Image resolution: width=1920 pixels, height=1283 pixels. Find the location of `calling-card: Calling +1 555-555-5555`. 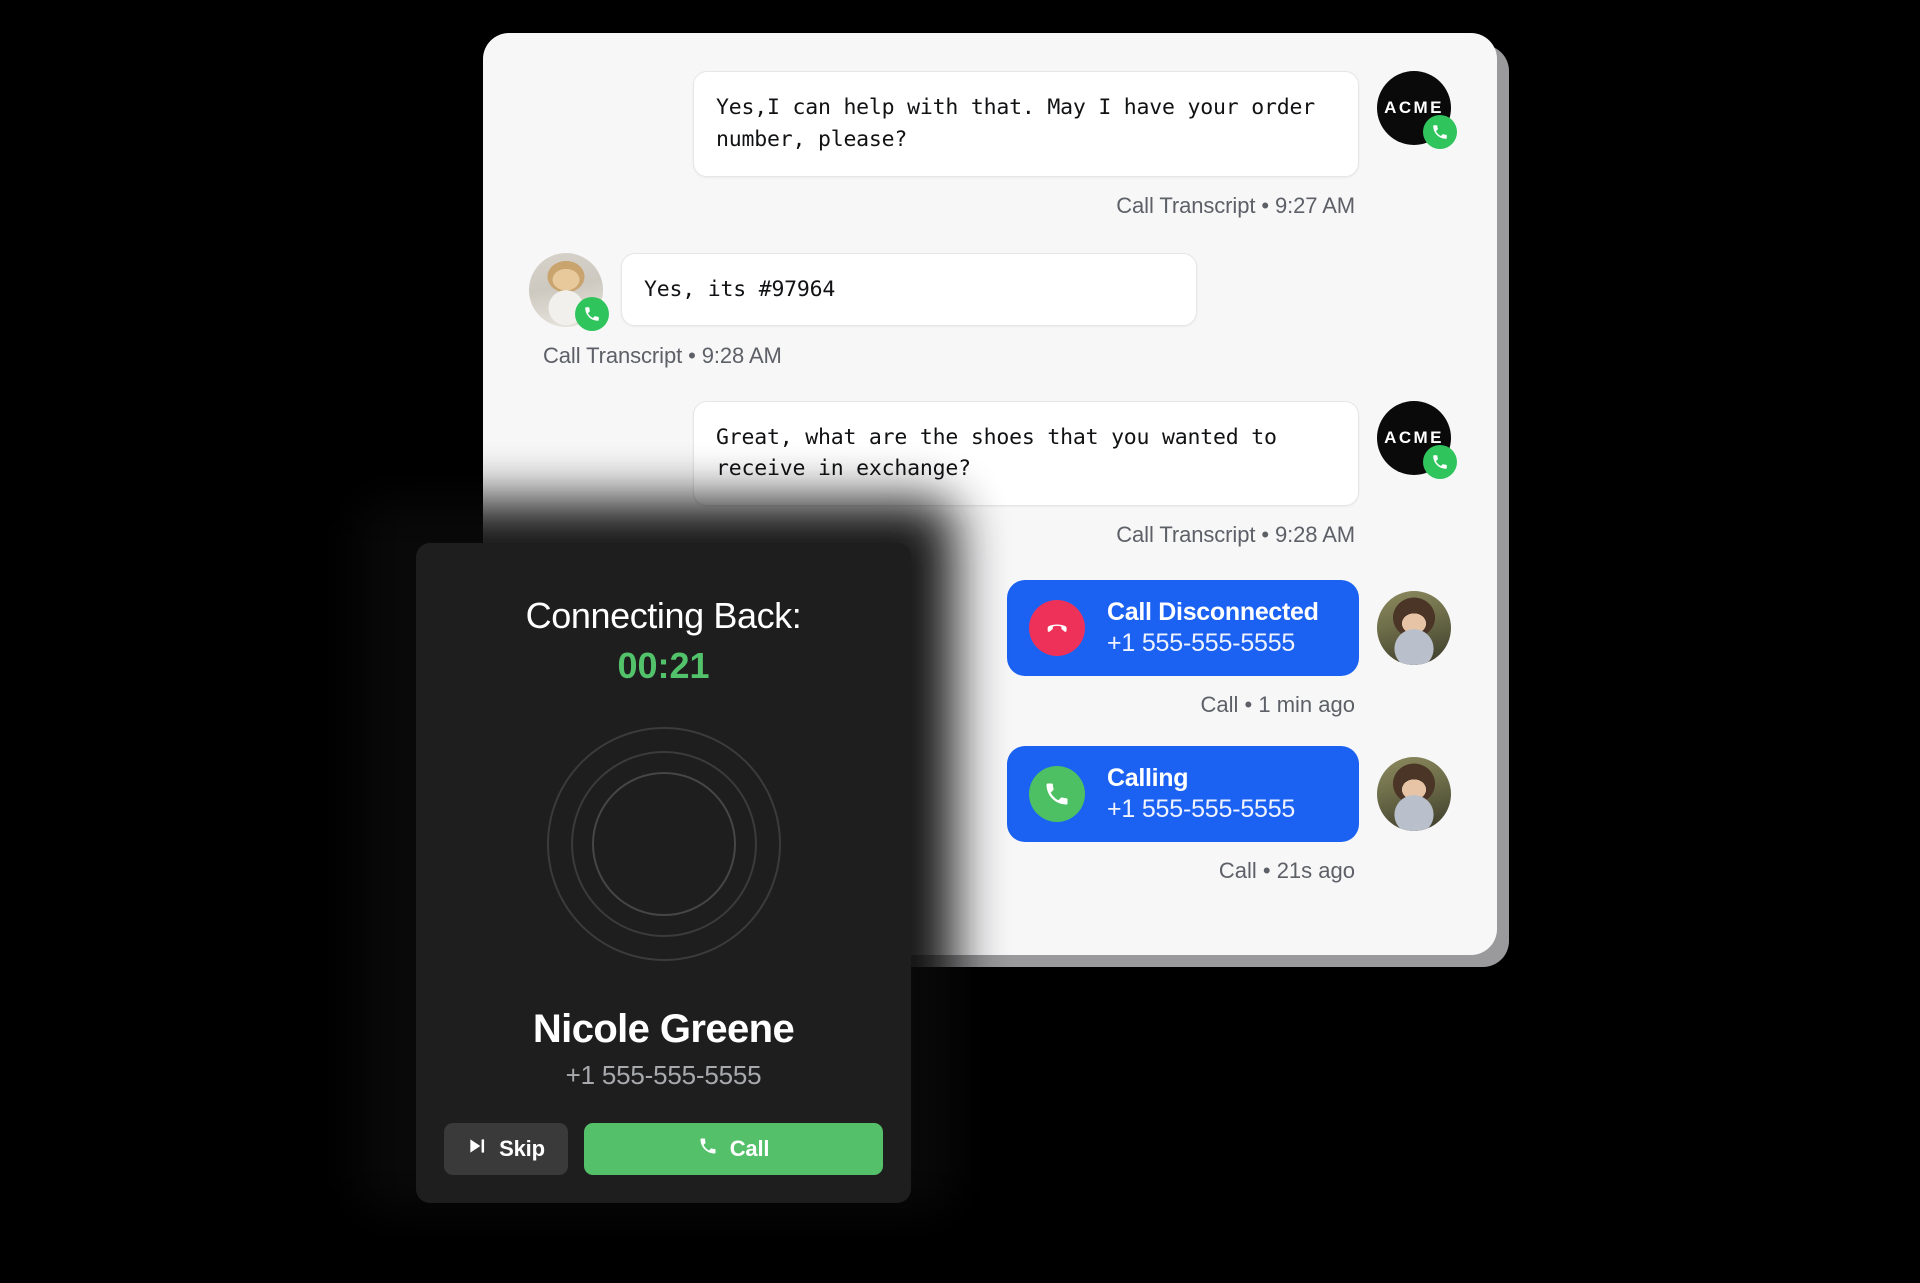

calling-card: Calling +1 555-555-5555 is located at coordinates (1183, 794).